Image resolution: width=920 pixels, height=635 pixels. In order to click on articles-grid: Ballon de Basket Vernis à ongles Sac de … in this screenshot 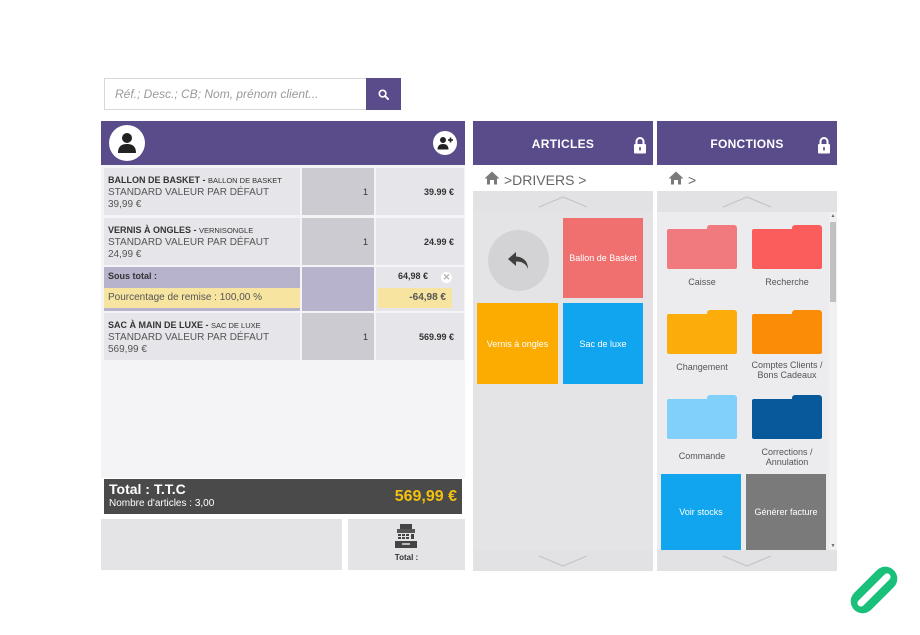, I will do `click(563, 381)`.